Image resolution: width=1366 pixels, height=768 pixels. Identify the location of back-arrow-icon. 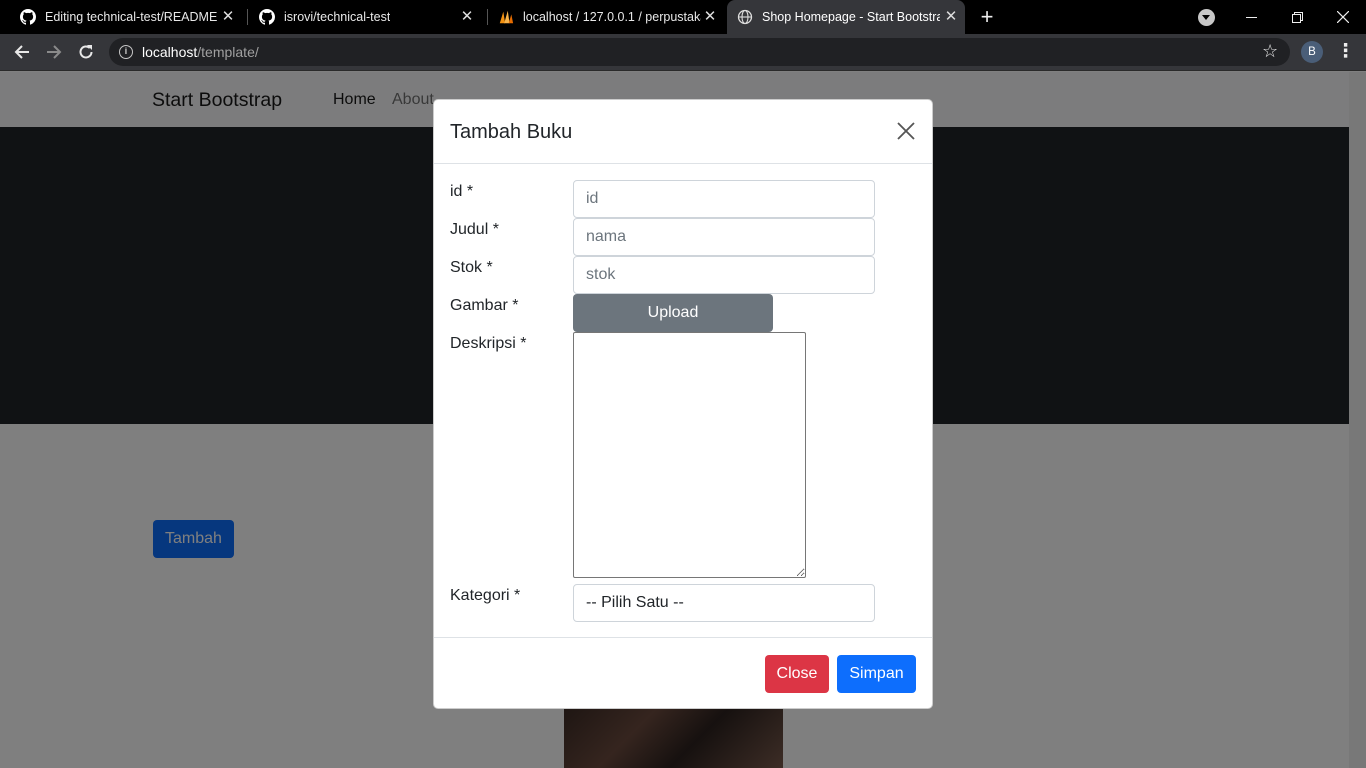
(22, 52).